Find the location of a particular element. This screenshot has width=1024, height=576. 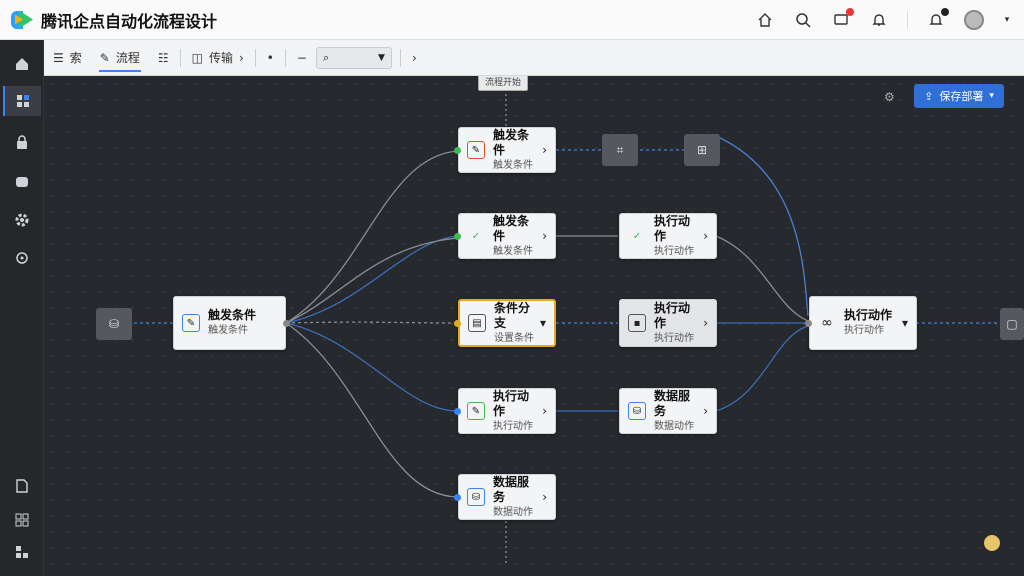

toolbar-list: ☷ is located at coordinates (163, 58).